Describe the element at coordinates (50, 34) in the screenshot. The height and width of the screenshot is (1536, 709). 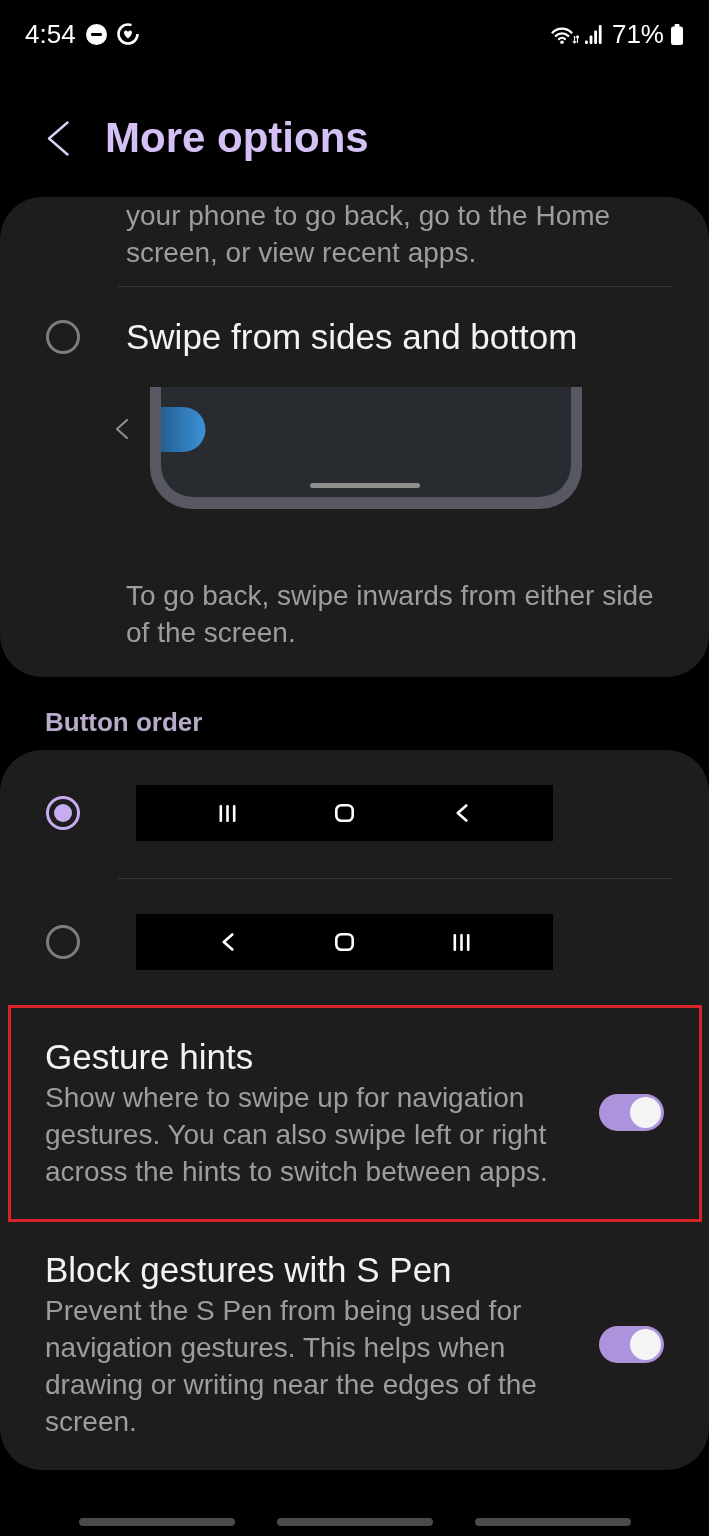
I see `status-time: 4:54` at that location.